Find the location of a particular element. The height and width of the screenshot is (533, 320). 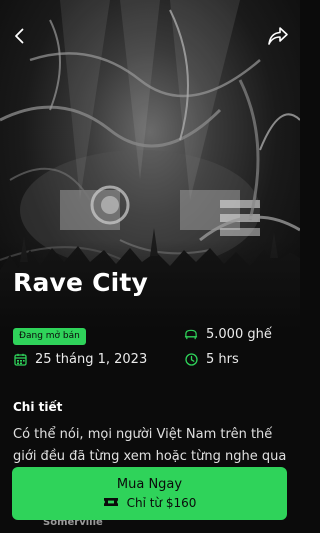

details-heading: Chi tiết is located at coordinates (38, 407).